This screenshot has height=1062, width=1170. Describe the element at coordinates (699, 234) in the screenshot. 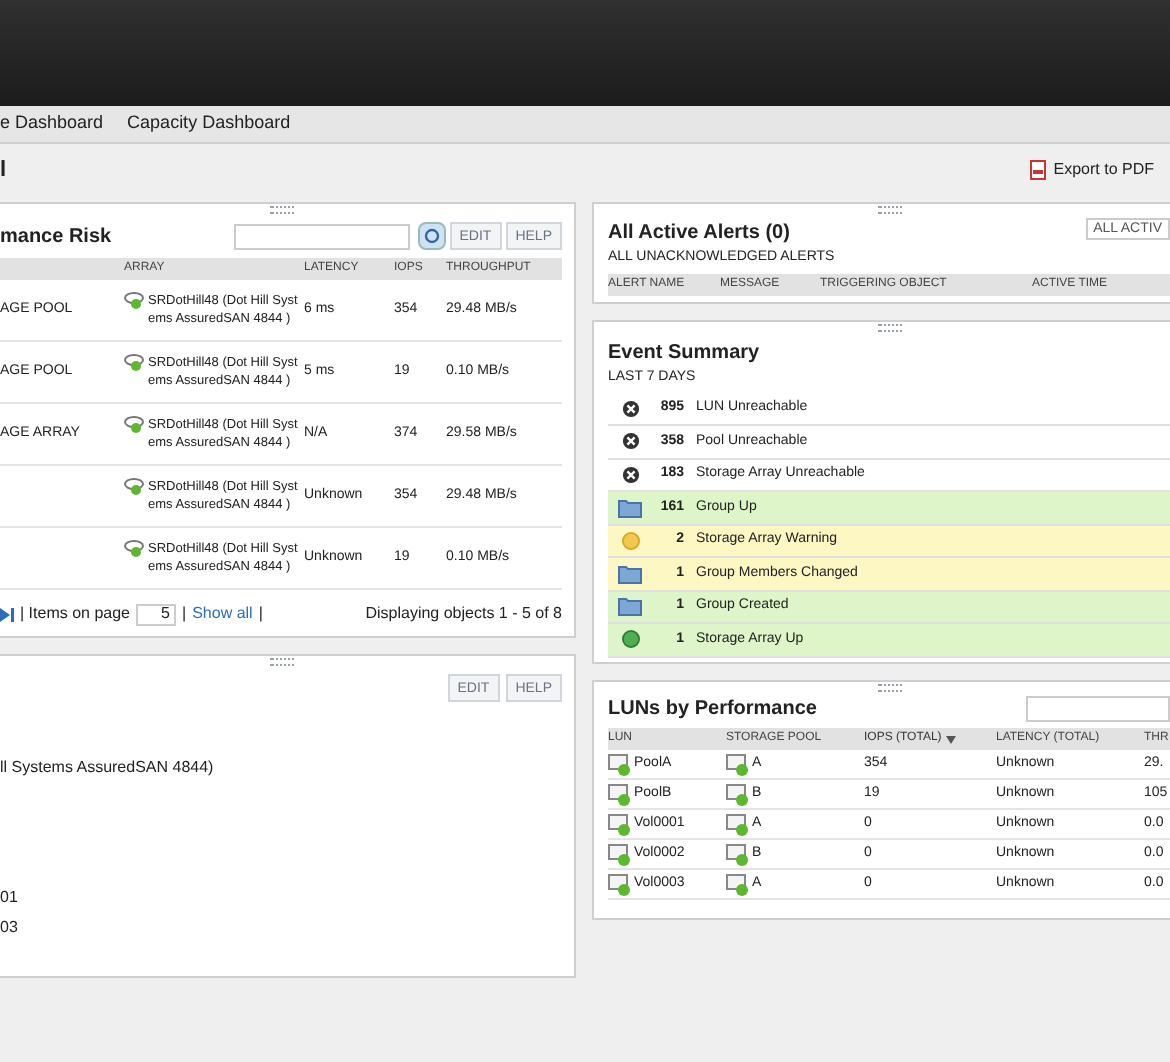

I see `panel-title: All Active Alerts (0)` at that location.